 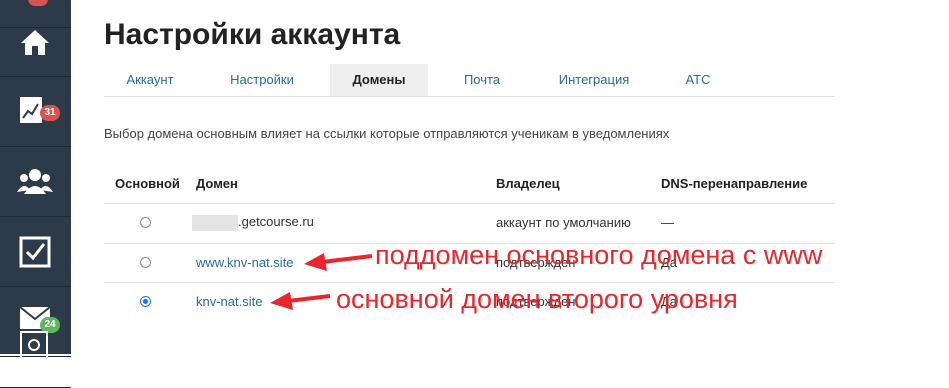 What do you see at coordinates (300, 301) in the screenshot?
I see `arrow-main-domain` at bounding box center [300, 301].